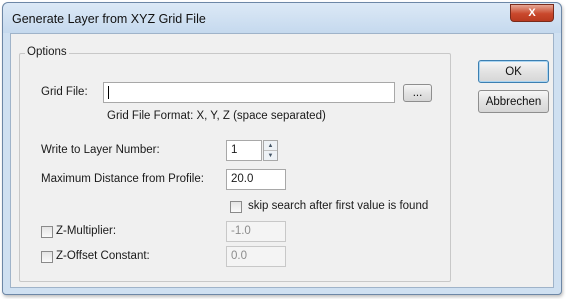 Image resolution: width=566 pixels, height=299 pixels. I want to click on z-multiplier-label: Z-Multiplier:, so click(86, 231).